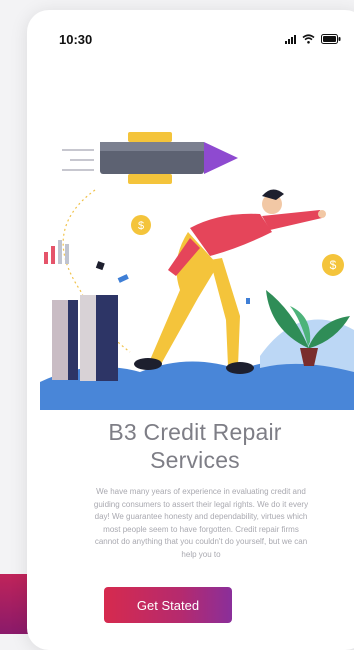 This screenshot has height=650, width=354. What do you see at coordinates (195, 446) in the screenshot?
I see `onboarding-title: B3 Credit Repair Services` at bounding box center [195, 446].